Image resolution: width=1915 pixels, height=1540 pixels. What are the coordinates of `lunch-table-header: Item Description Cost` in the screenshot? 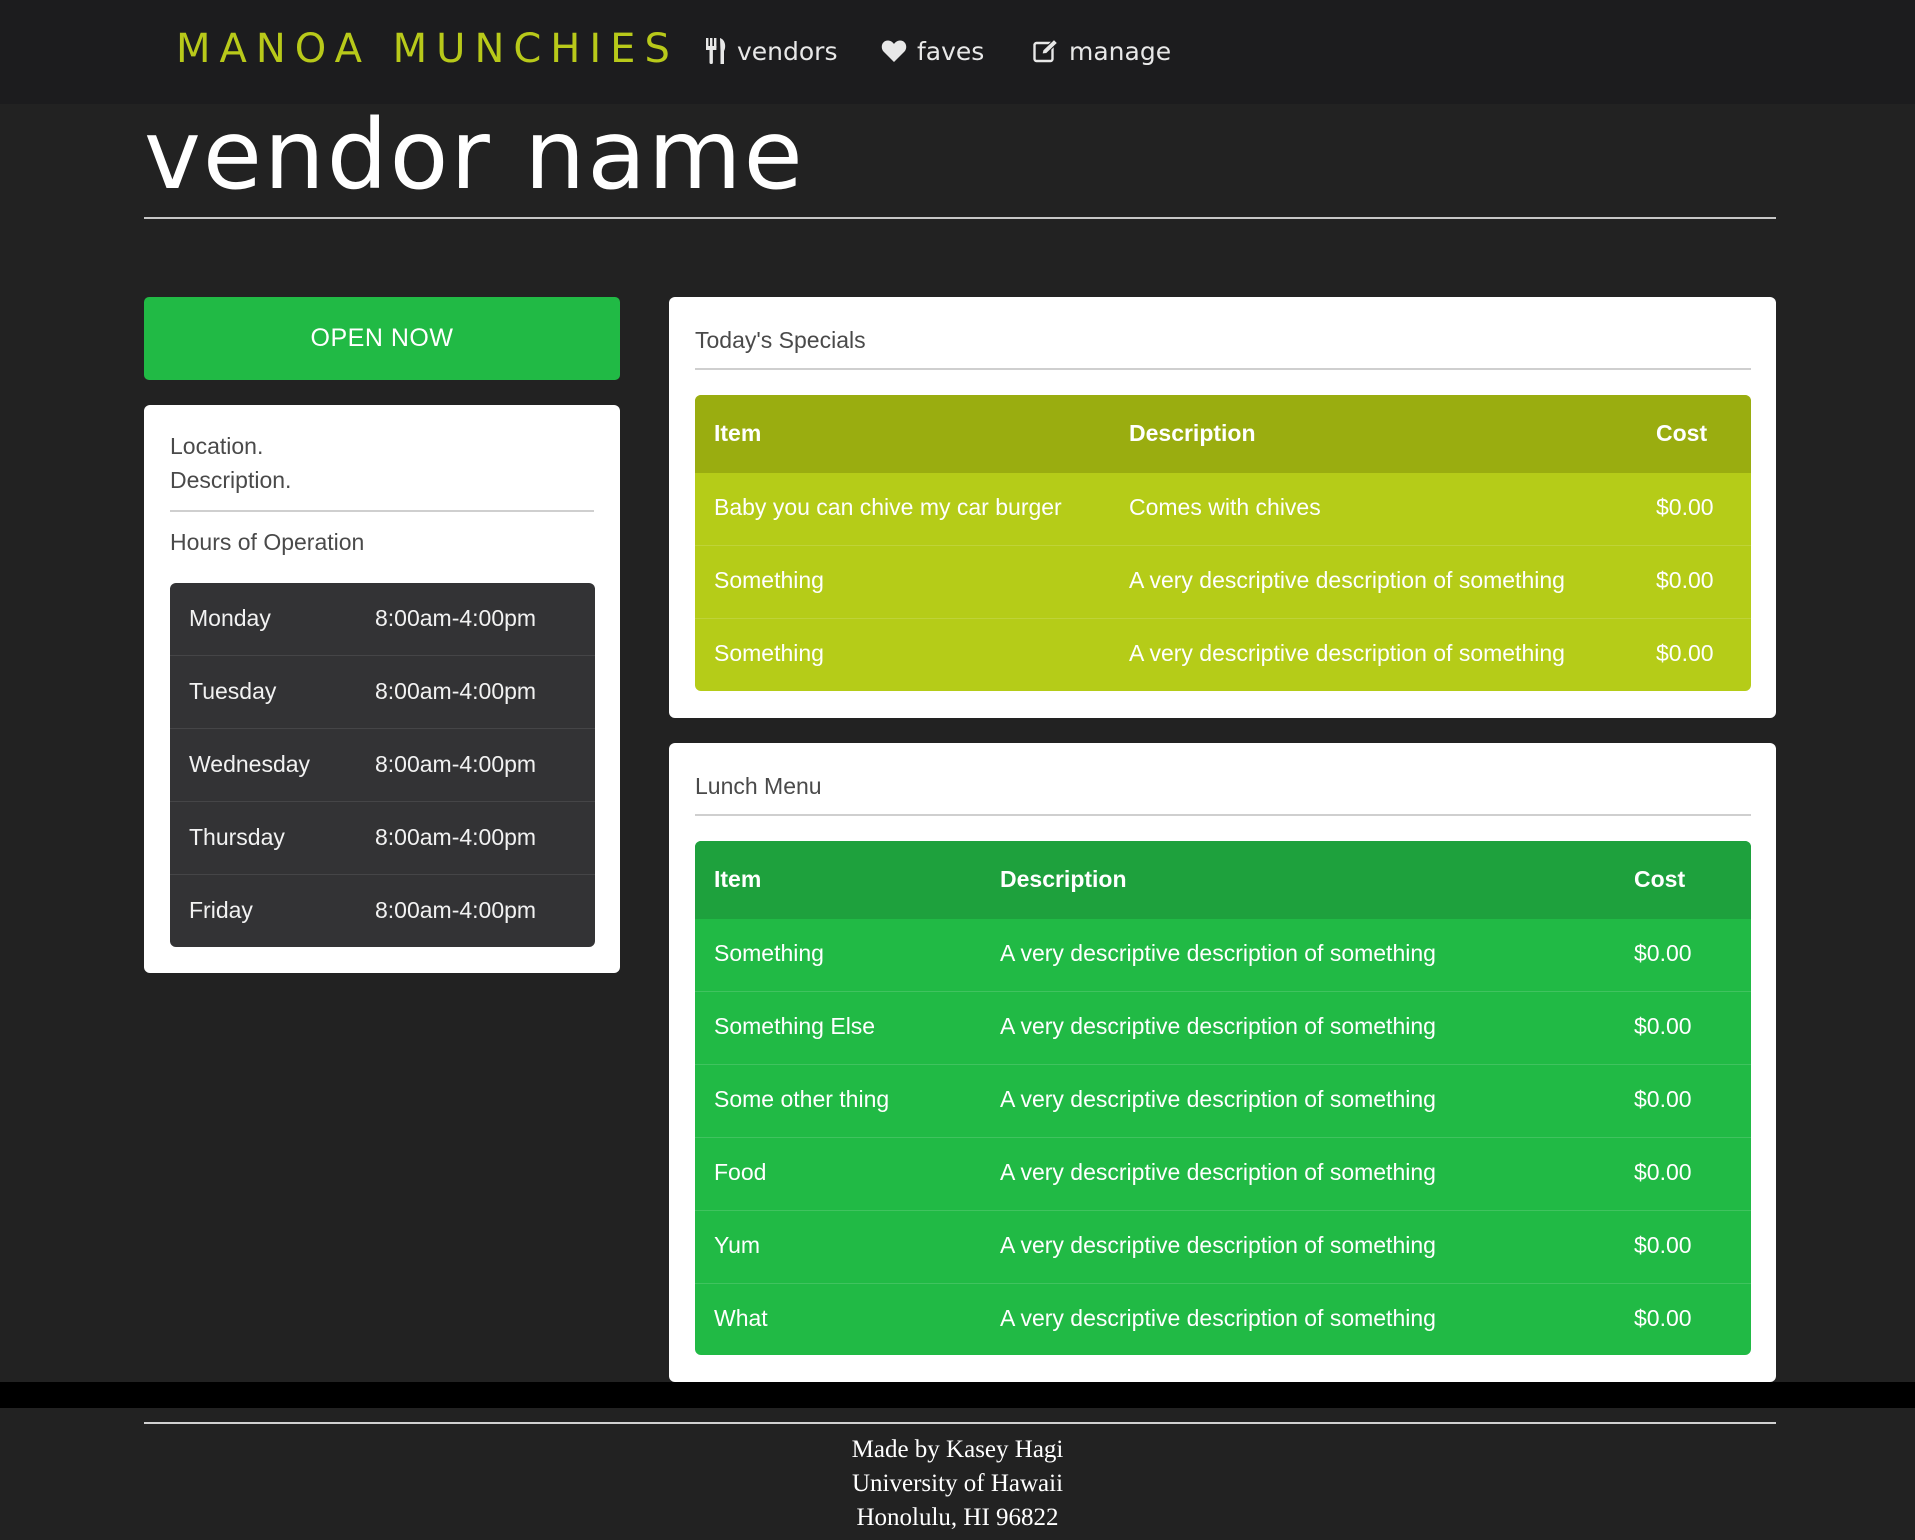 It's located at (1223, 880).